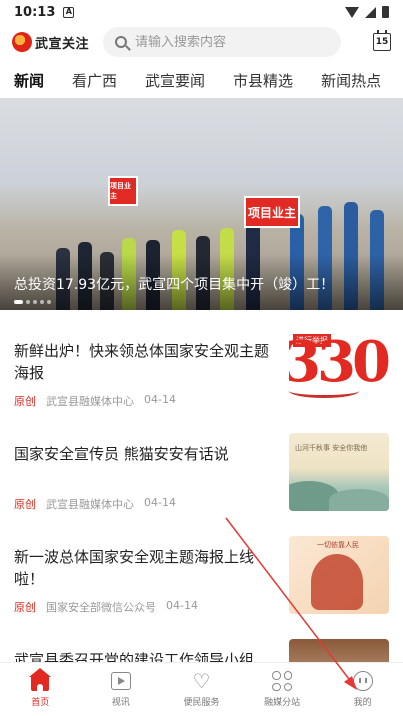  Describe the element at coordinates (174, 285) in the screenshot. I see `hero-caption: 总投资17.93亿元，武宣四个项目集中开（竣）工！` at that location.